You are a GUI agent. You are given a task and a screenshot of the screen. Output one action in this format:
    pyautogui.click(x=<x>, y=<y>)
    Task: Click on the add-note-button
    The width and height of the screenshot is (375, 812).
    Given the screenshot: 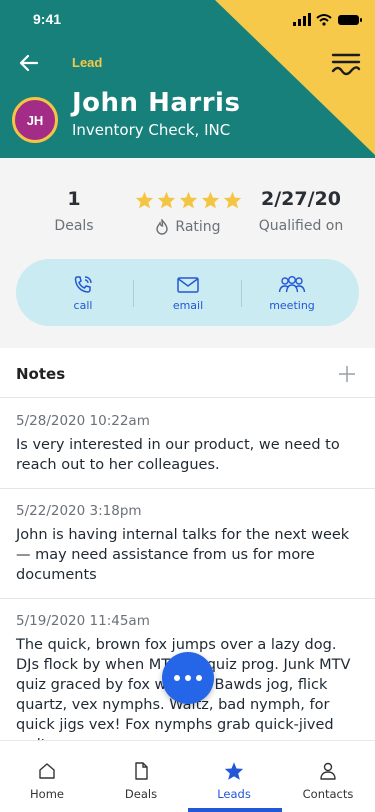 What is the action you would take?
    pyautogui.click(x=347, y=374)
    